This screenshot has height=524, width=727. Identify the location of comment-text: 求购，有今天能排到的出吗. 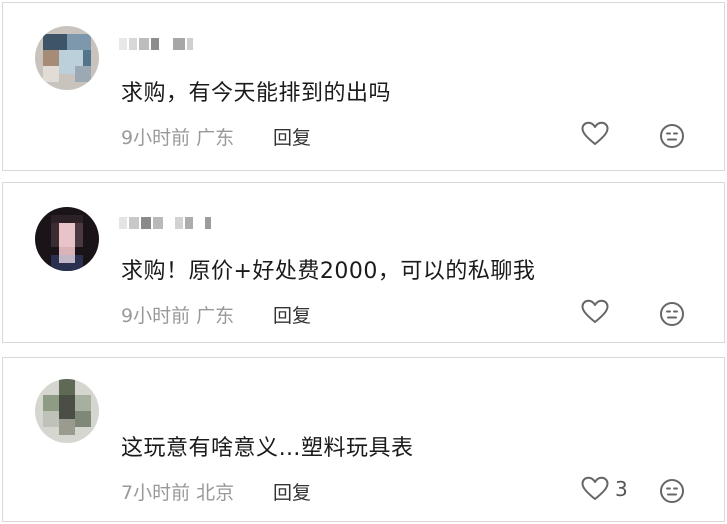
(256, 93).